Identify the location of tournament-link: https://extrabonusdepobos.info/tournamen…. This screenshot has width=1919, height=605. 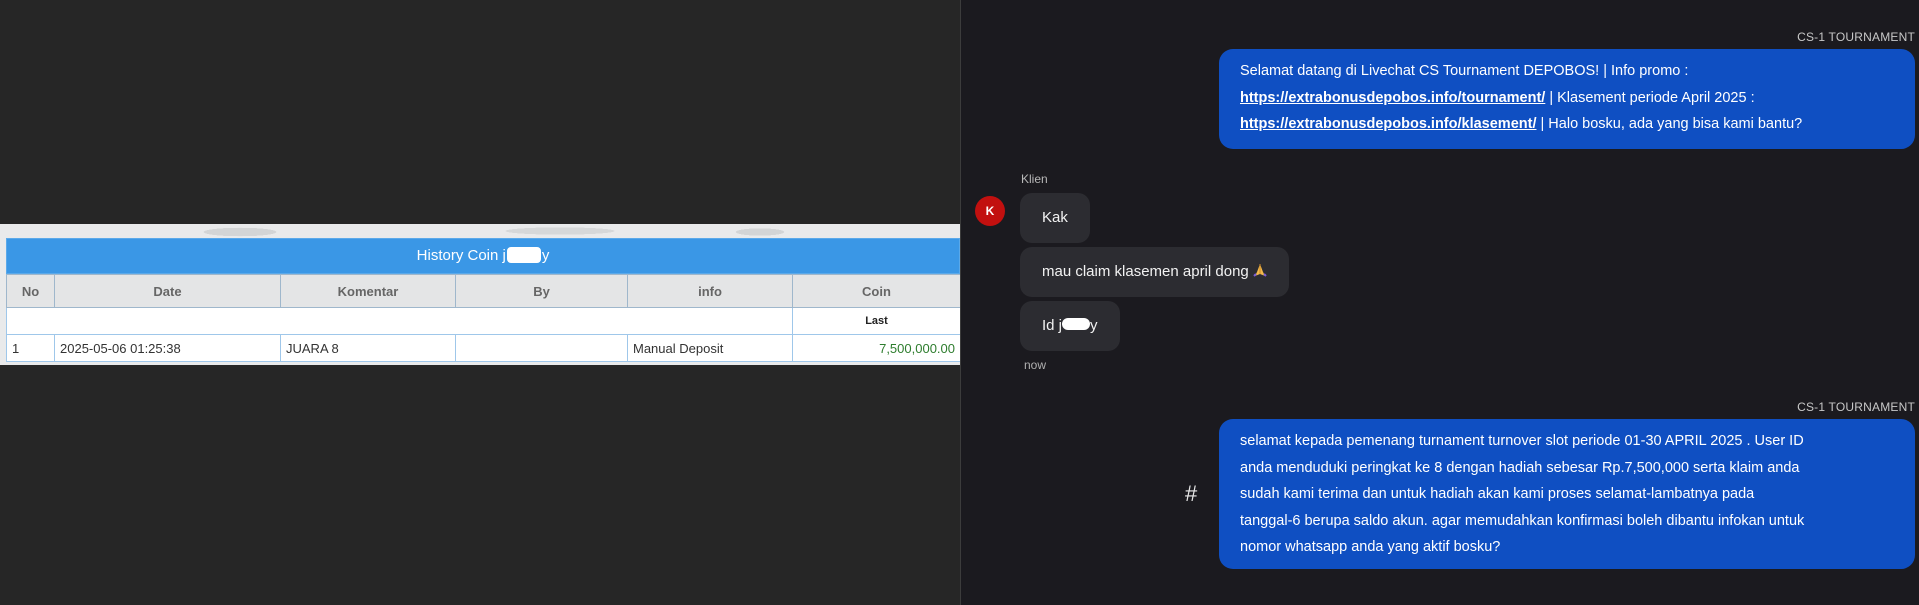
(1392, 98).